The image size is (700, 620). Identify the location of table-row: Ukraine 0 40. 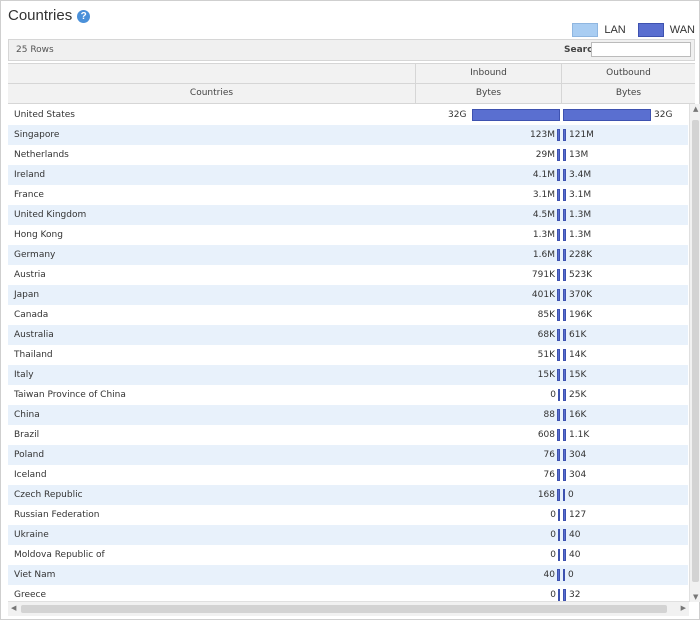
(348, 535).